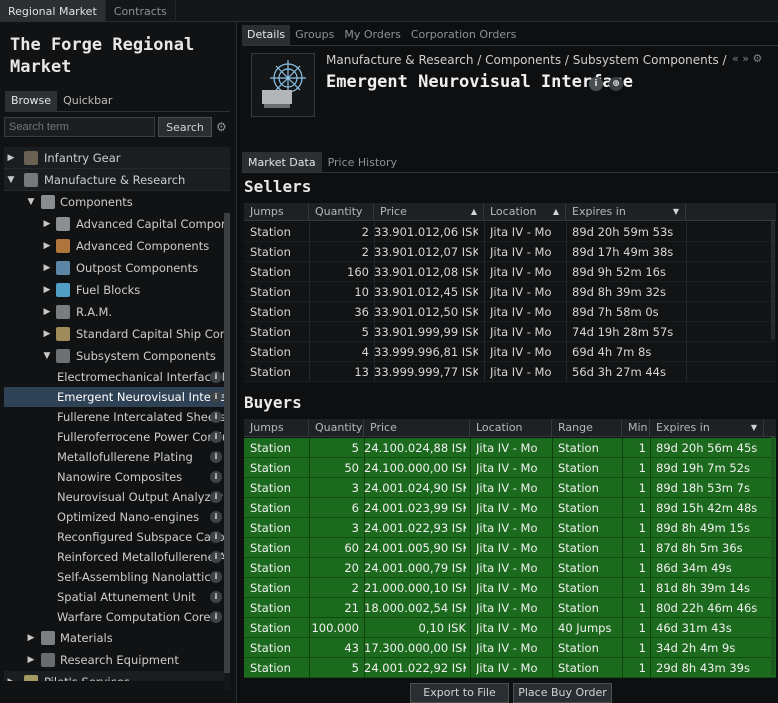  Describe the element at coordinates (773, 280) in the screenshot. I see `sellers-scrollbar` at that location.